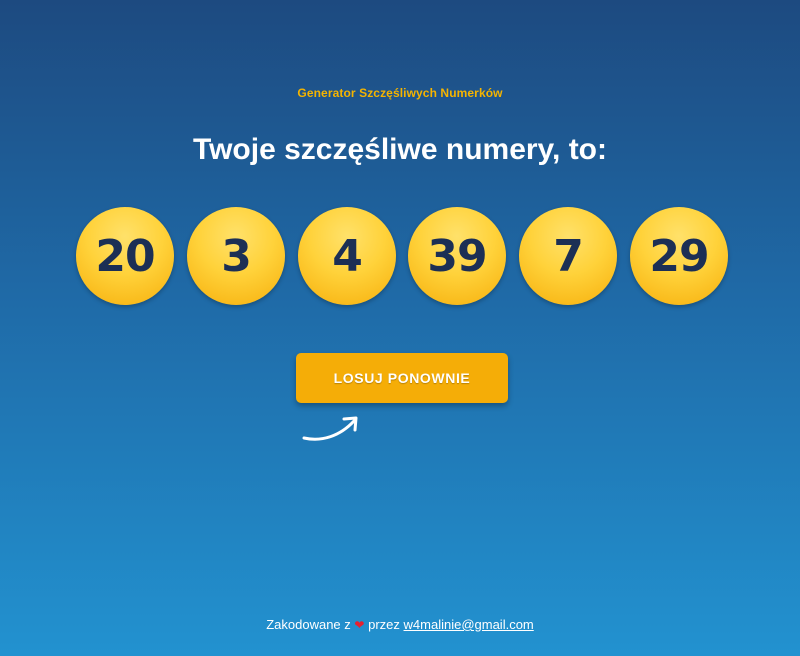 Image resolution: width=800 pixels, height=656 pixels. Describe the element at coordinates (679, 256) in the screenshot. I see `number-ball: 29` at that location.